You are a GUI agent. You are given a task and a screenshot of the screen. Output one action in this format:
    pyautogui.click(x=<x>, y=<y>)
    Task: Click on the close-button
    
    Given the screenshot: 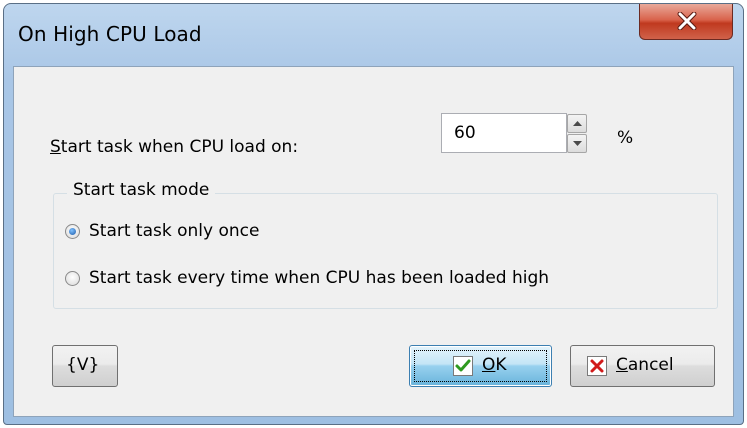 What is the action you would take?
    pyautogui.click(x=686, y=22)
    